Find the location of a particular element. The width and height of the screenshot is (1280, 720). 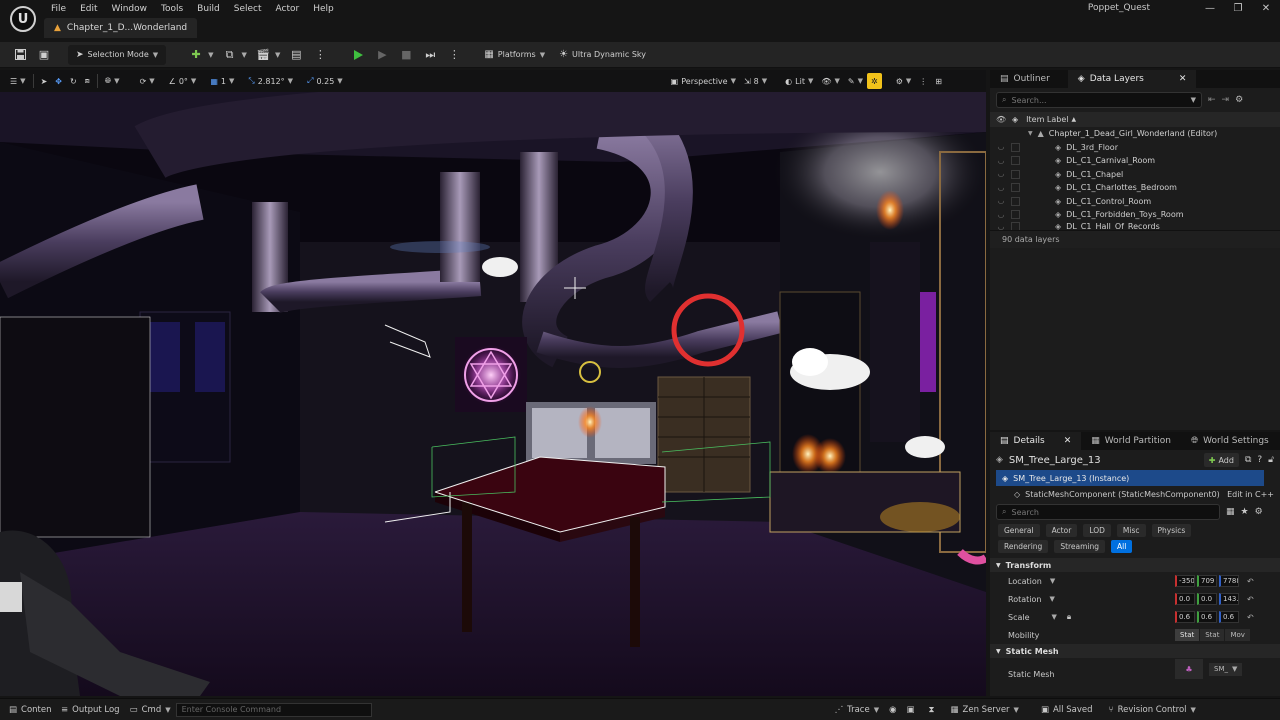

rotation-snap-button: ∠ 0° ▼ is located at coordinates (183, 81).